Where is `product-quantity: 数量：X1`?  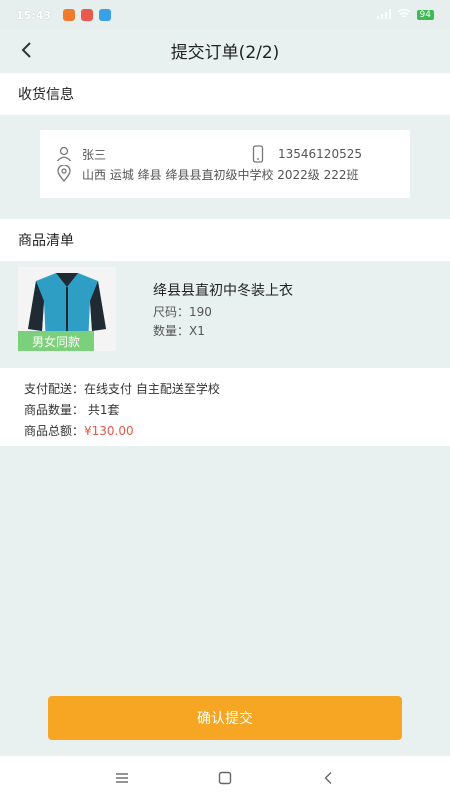 product-quantity: 数量：X1 is located at coordinates (179, 331).